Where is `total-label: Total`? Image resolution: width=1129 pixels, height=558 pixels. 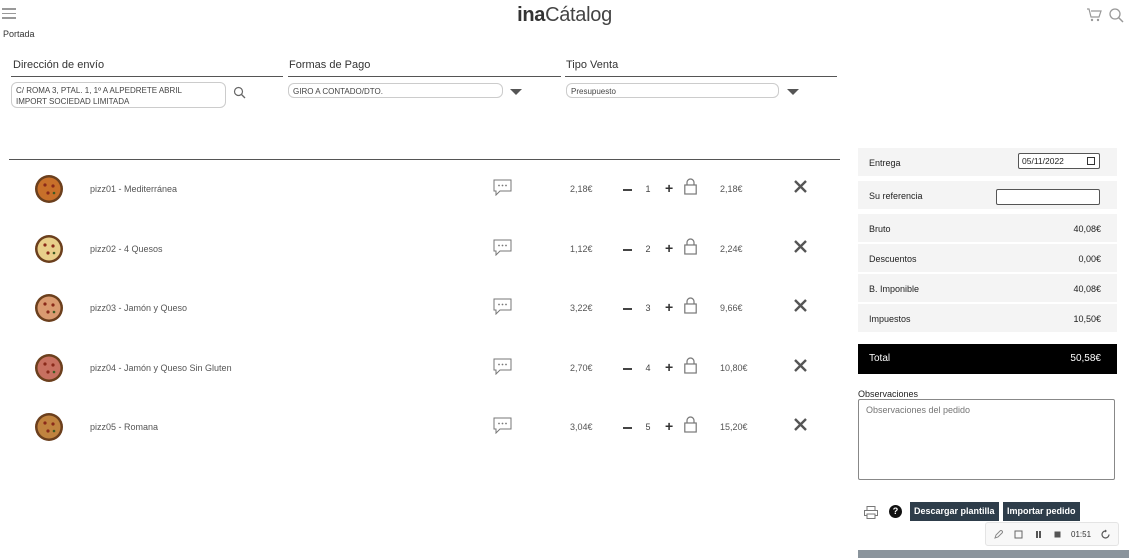
total-label: Total is located at coordinates (880, 358).